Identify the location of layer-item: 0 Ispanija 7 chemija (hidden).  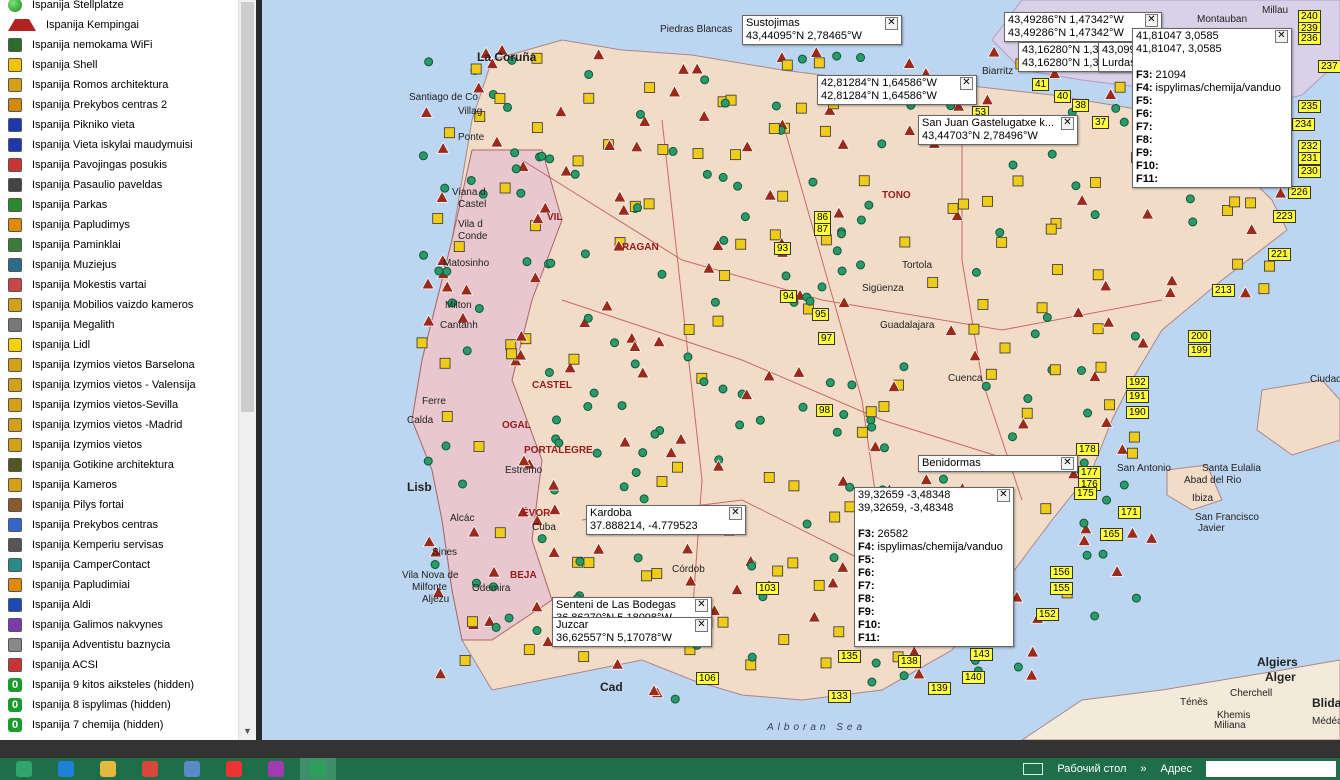
(119, 725).